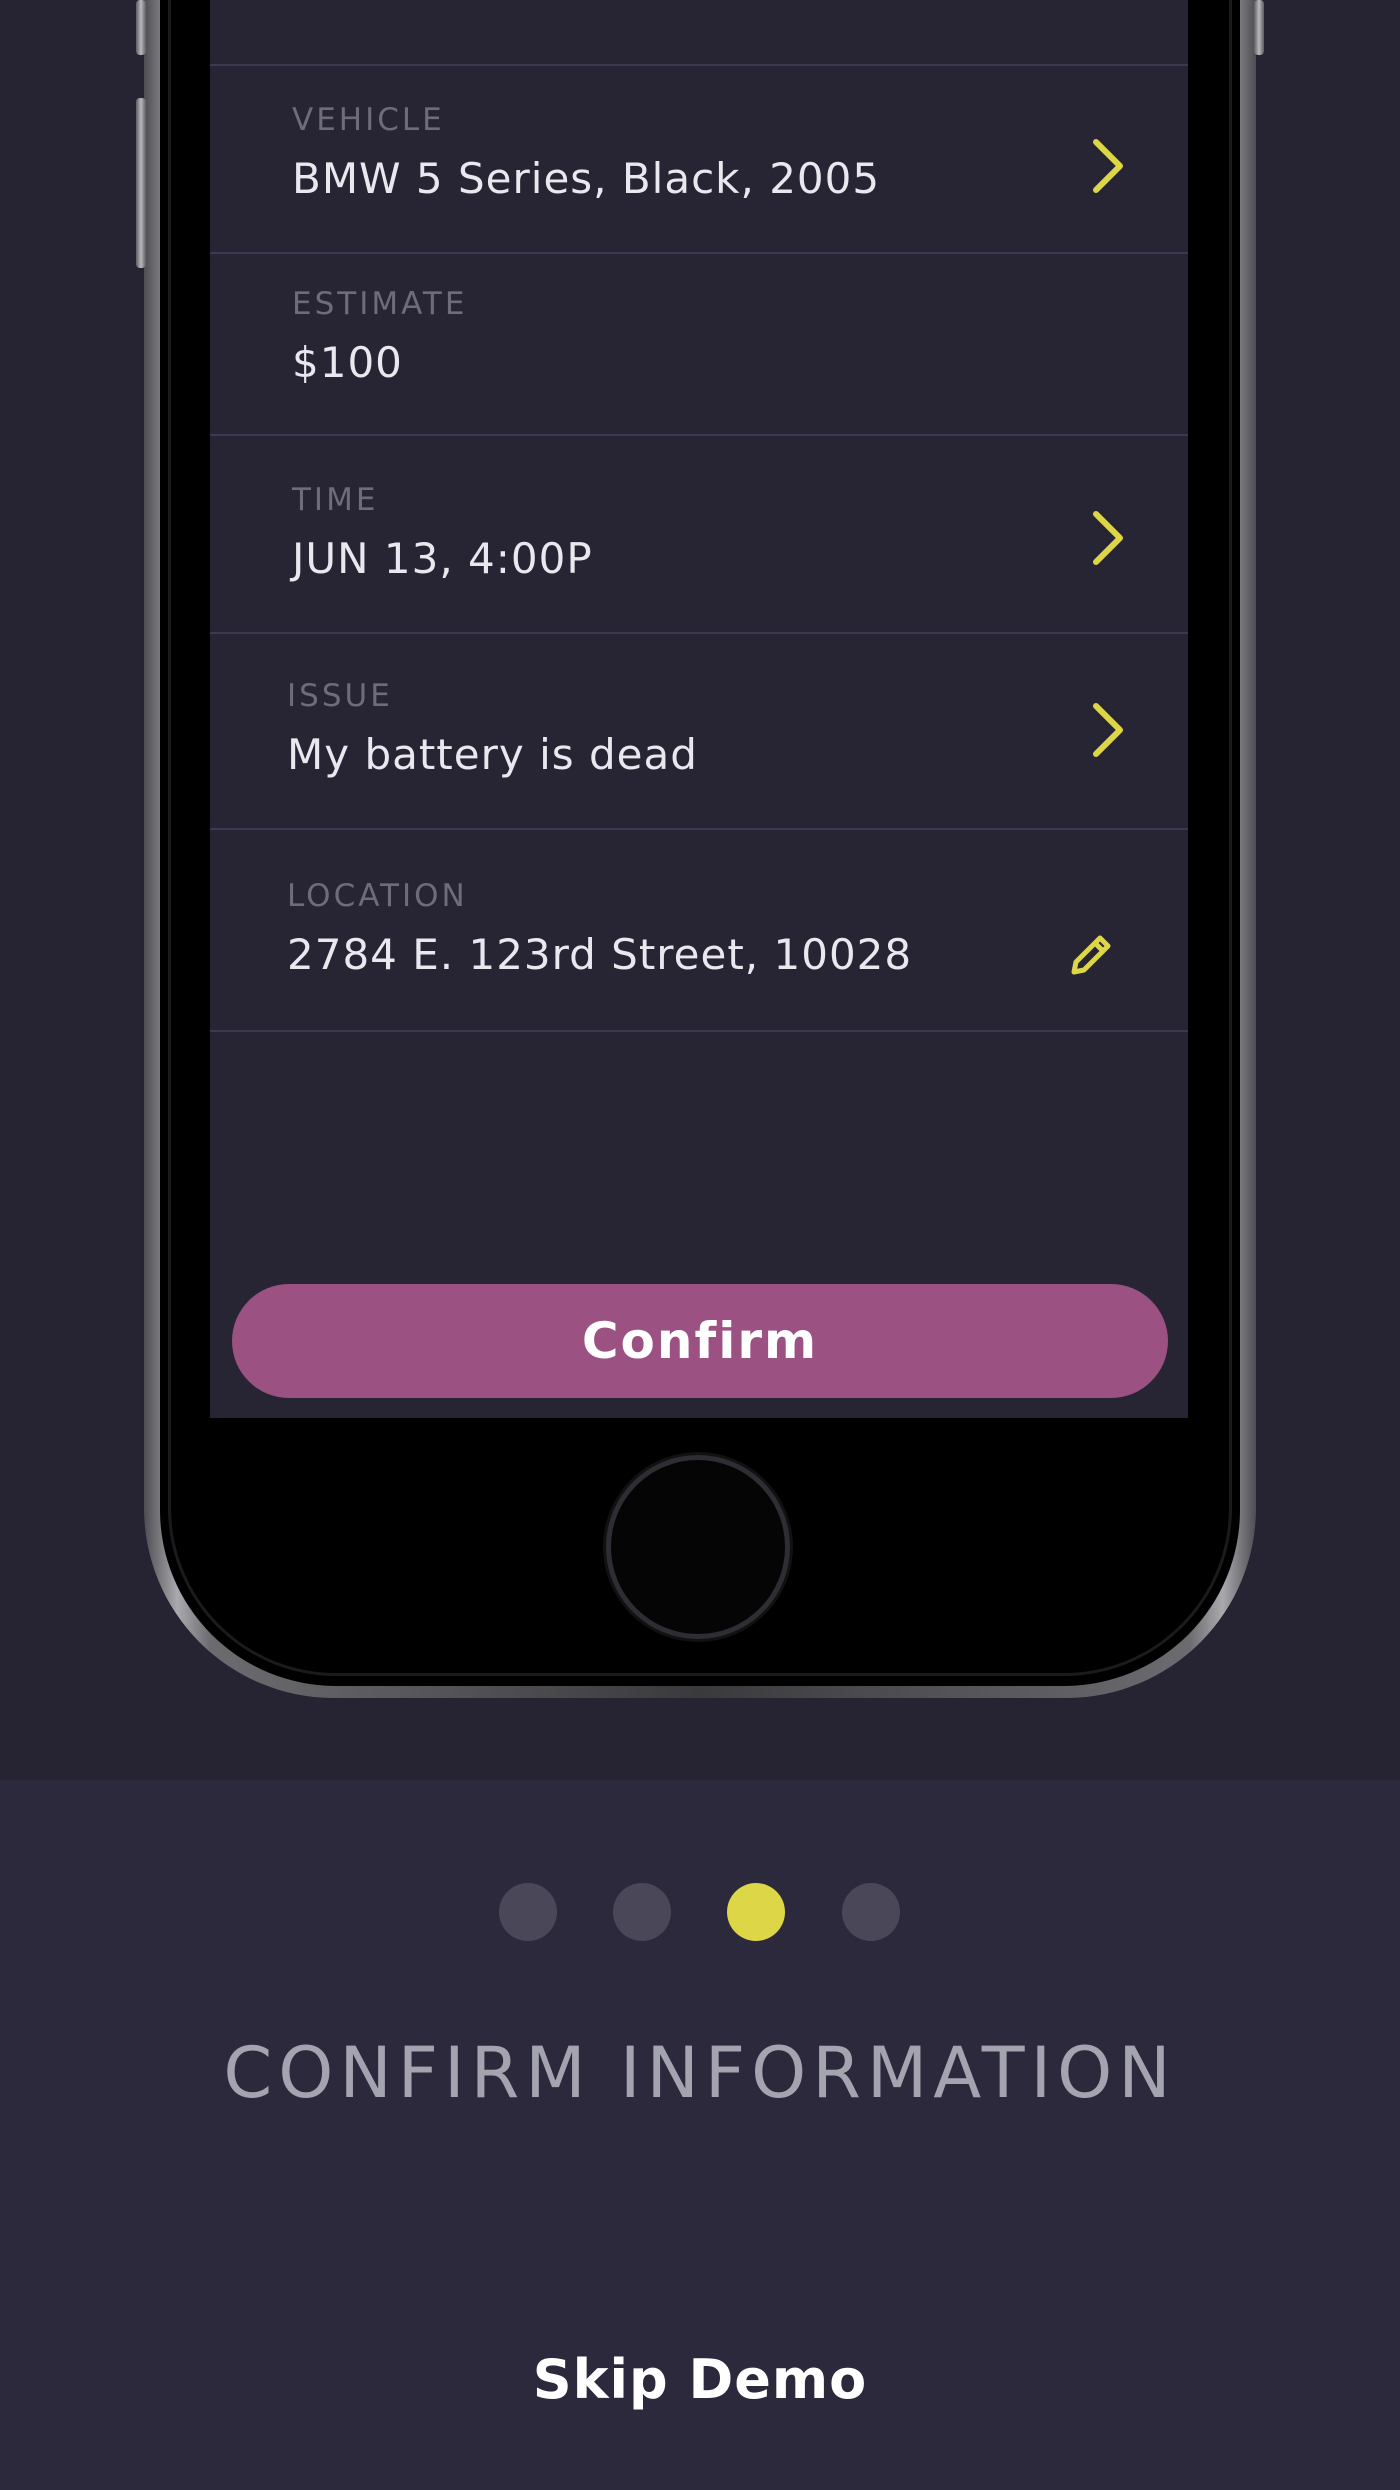  I want to click on confirm-button: Confirm, so click(700, 1341).